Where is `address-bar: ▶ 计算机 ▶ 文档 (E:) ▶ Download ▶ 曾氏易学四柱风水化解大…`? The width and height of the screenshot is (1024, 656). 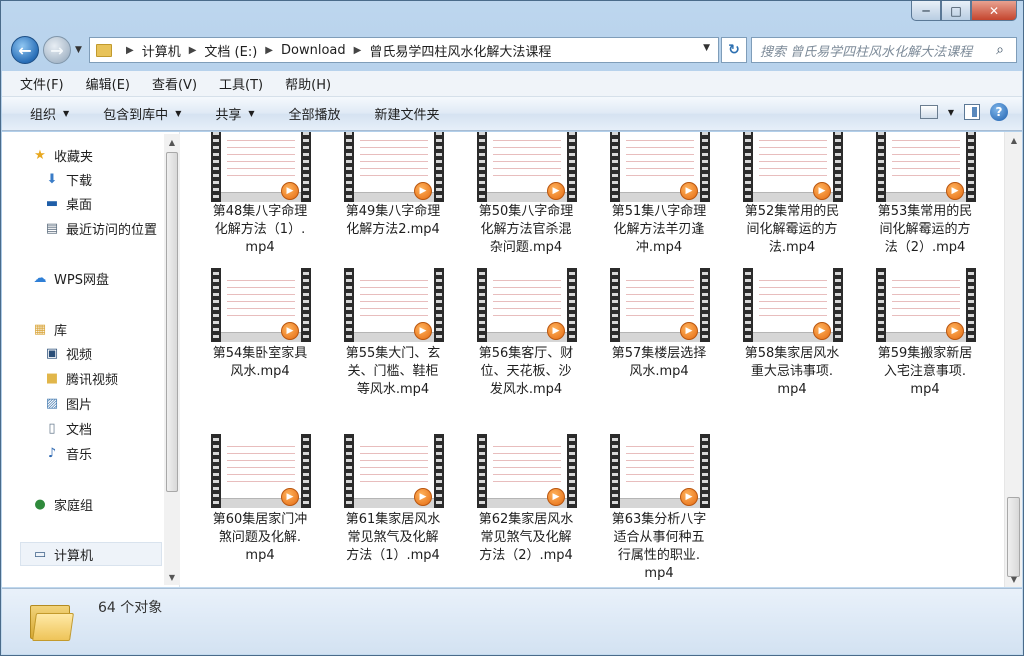
address-bar: ▶ 计算机 ▶ 文档 (E:) ▶ Download ▶ 曾氏易学四柱风水化解大… is located at coordinates (404, 50).